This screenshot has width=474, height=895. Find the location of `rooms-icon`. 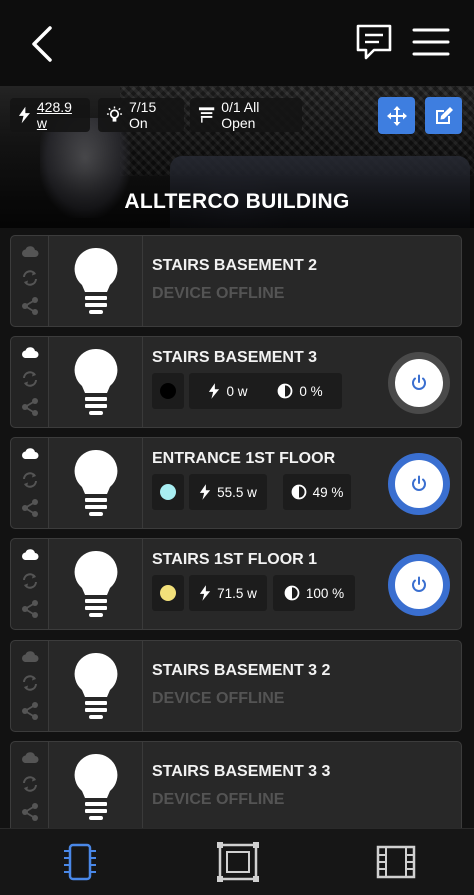

rooms-icon is located at coordinates (238, 862).